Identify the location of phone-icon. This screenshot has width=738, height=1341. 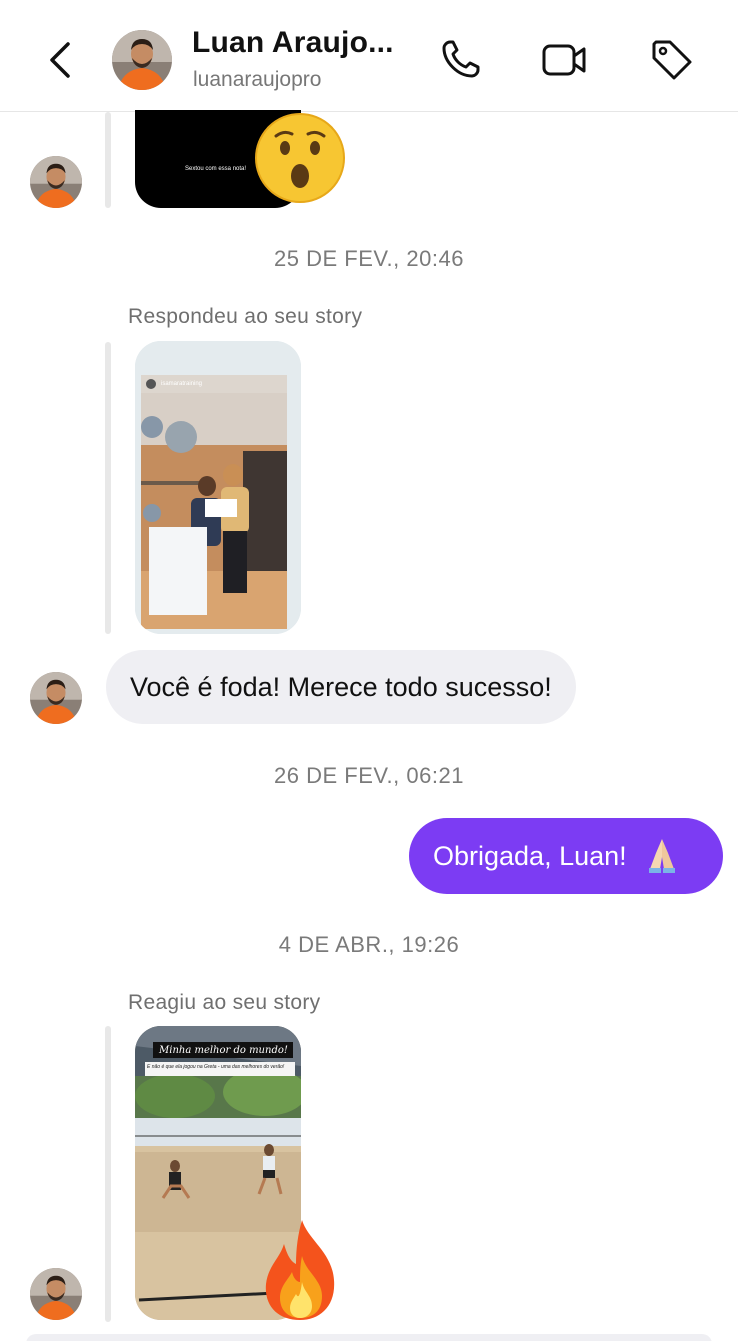
(460, 60).